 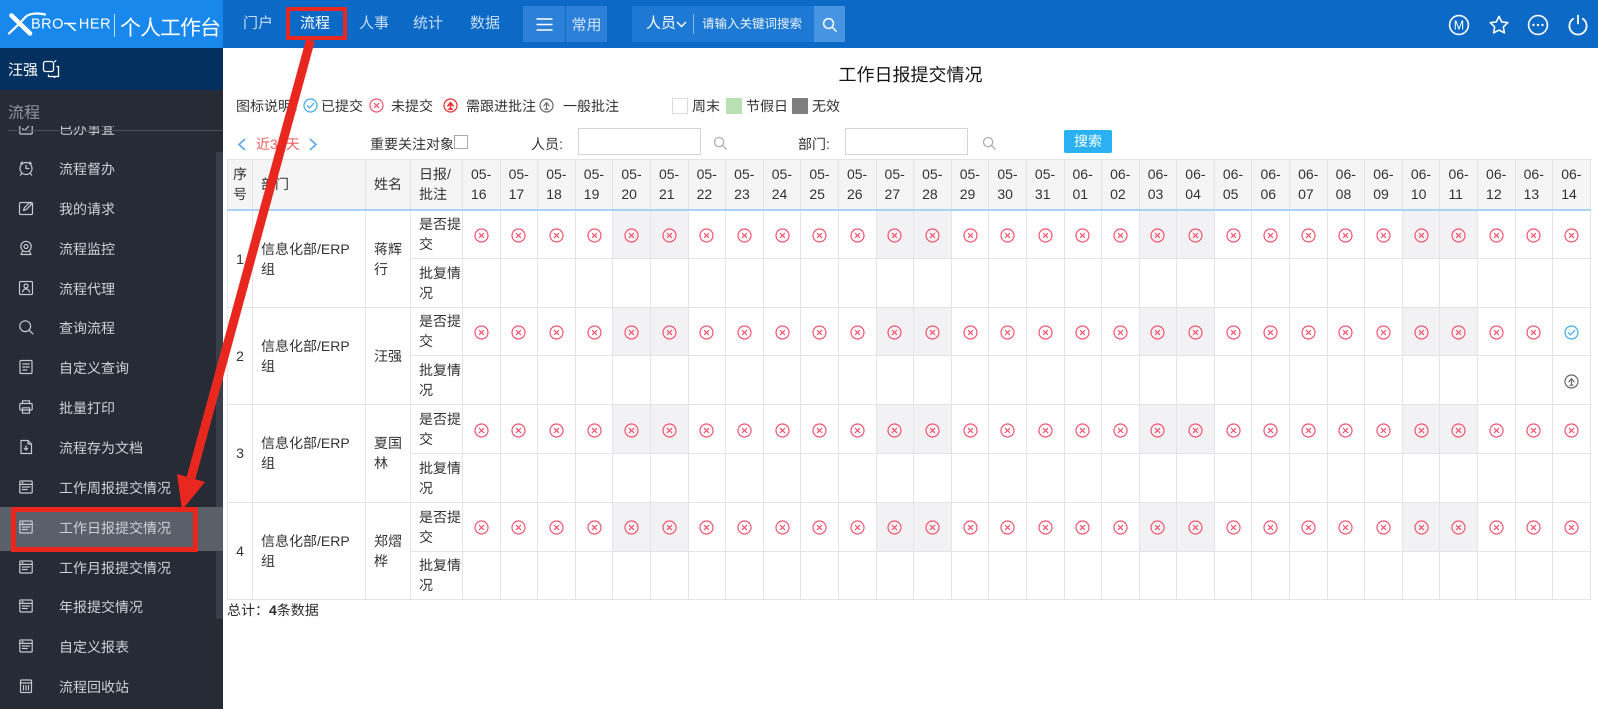 What do you see at coordinates (1459, 26) in the screenshot?
I see `svg-text: M` at bounding box center [1459, 26].